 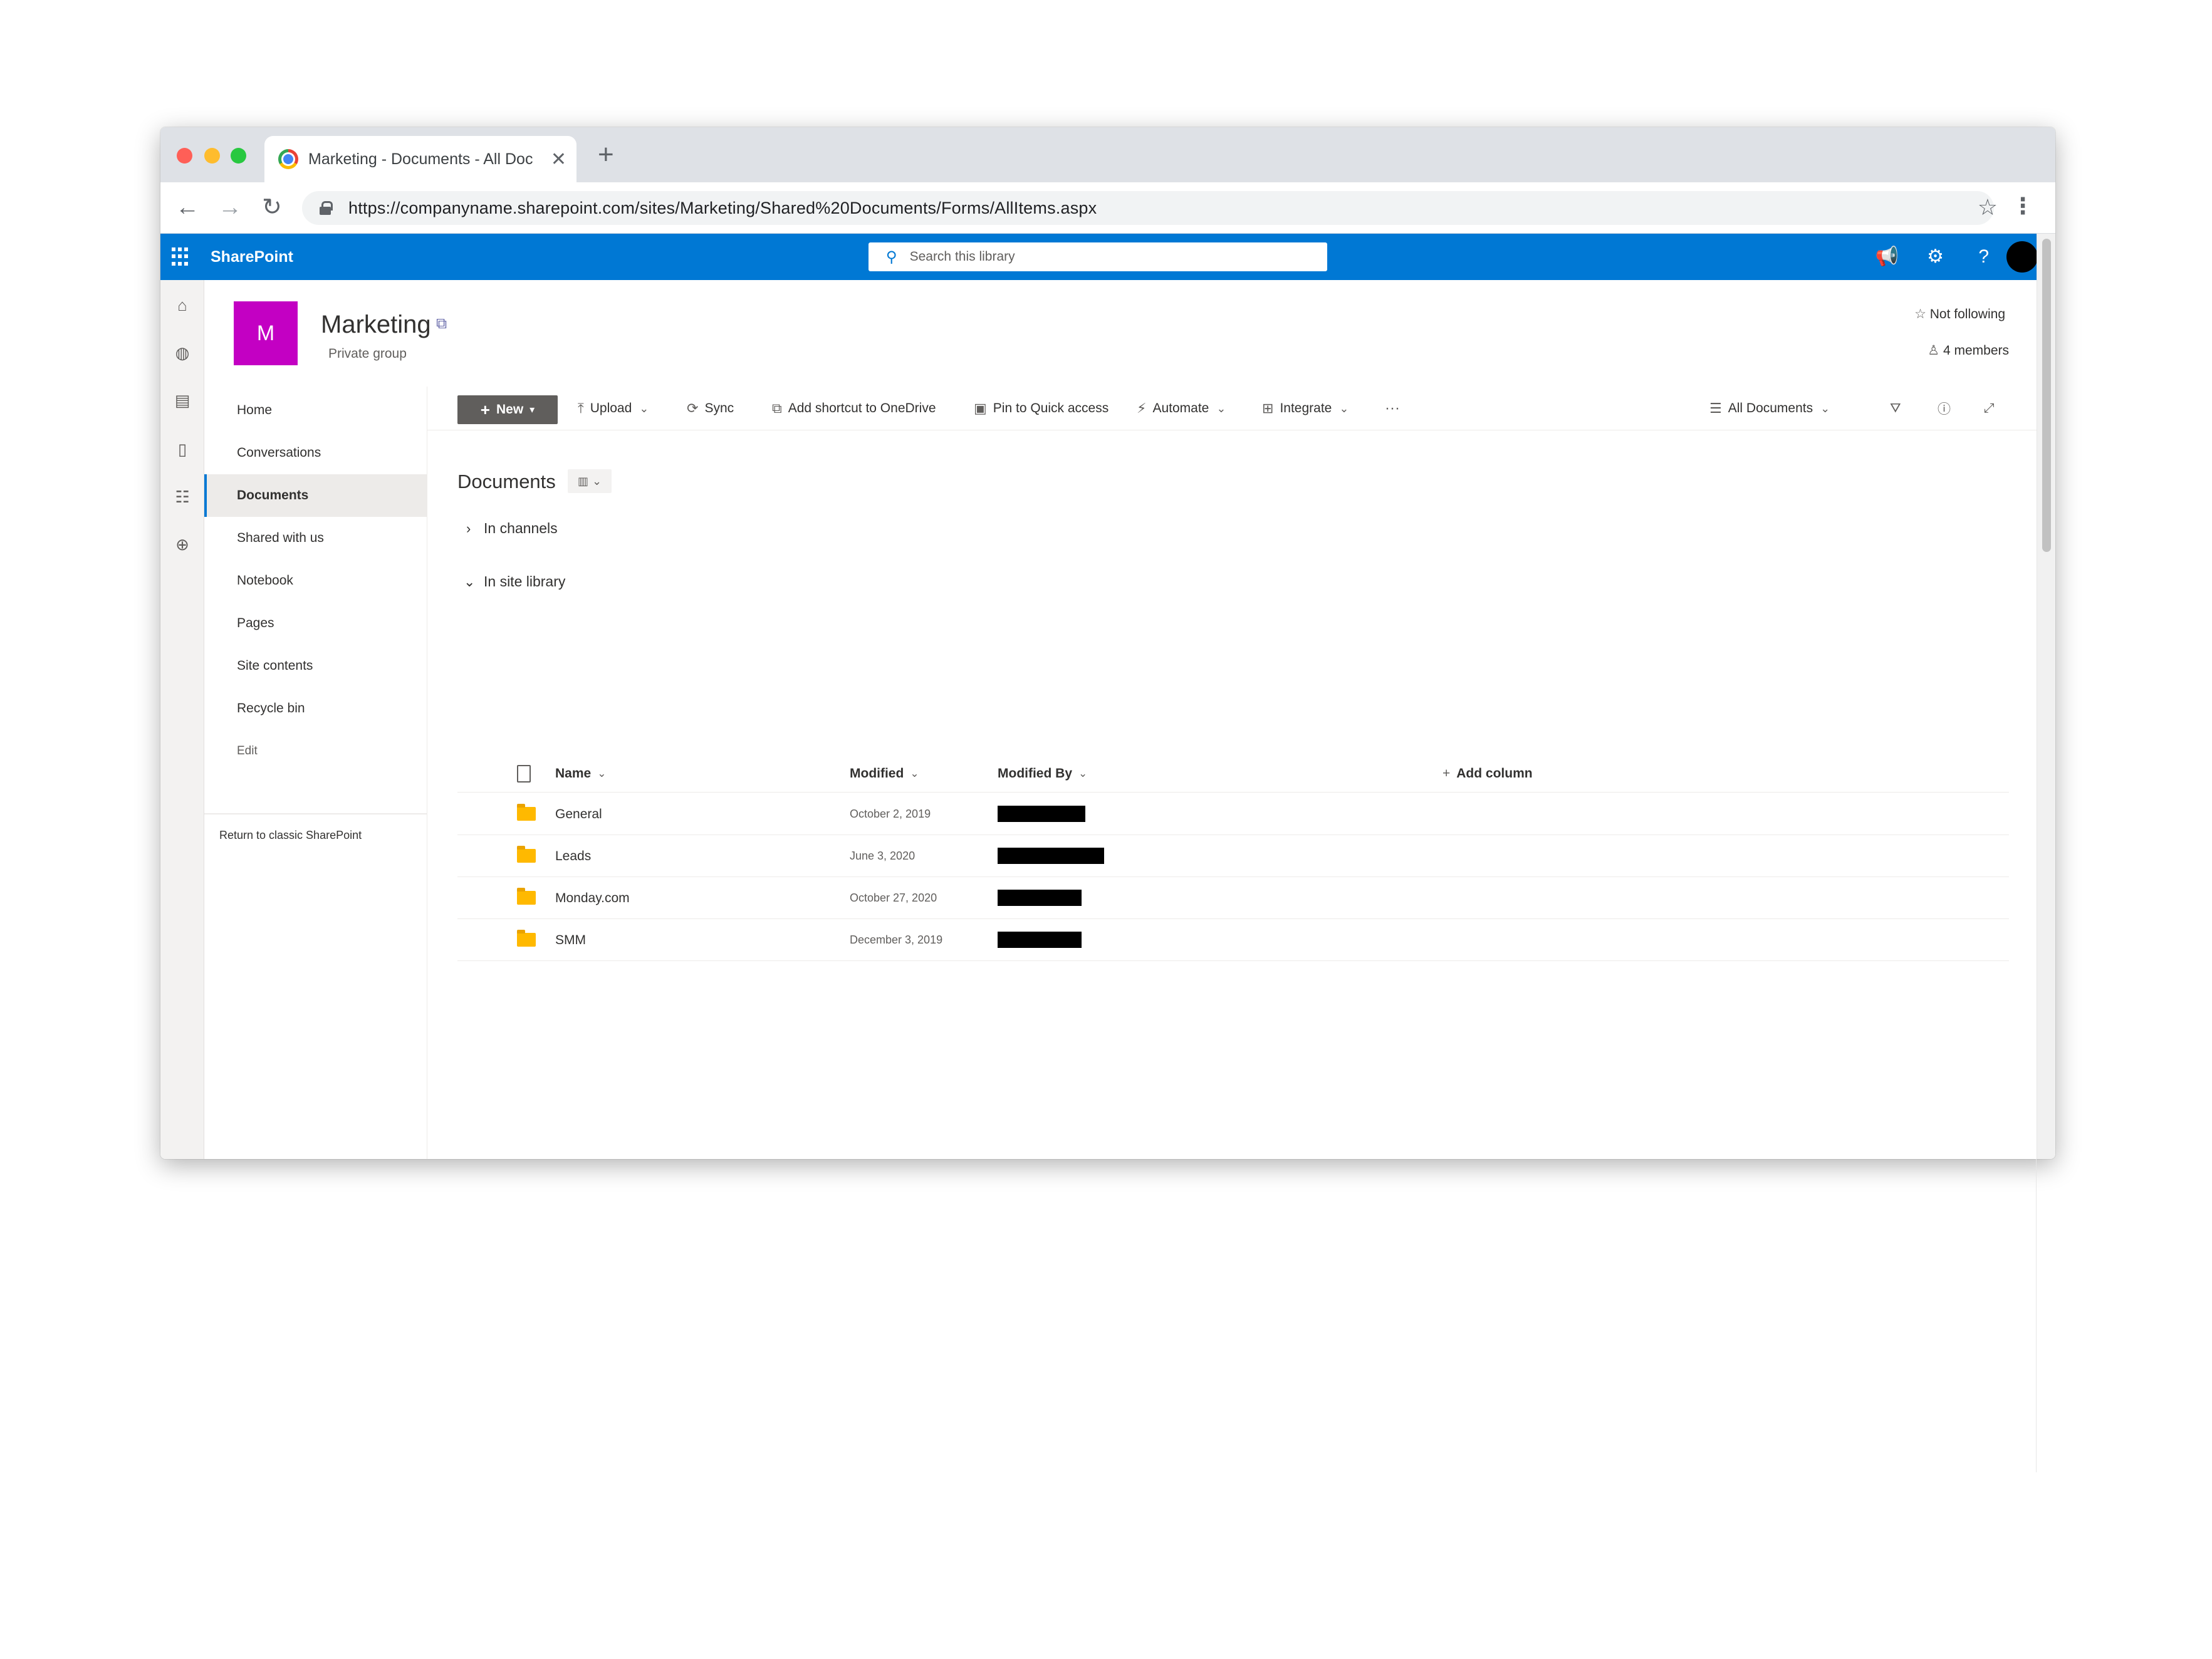 What do you see at coordinates (2022, 257) in the screenshot?
I see `avatar` at bounding box center [2022, 257].